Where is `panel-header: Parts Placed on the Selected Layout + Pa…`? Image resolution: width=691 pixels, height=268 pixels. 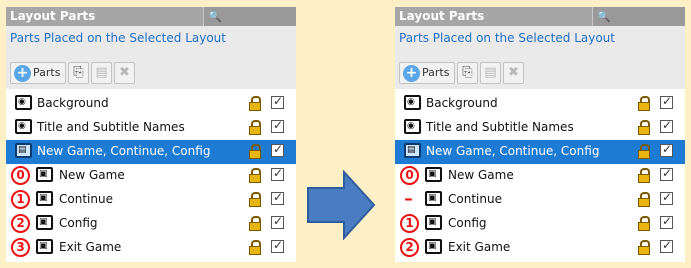 panel-header: Parts Placed on the Selected Layout + Pa… is located at coordinates (151, 57).